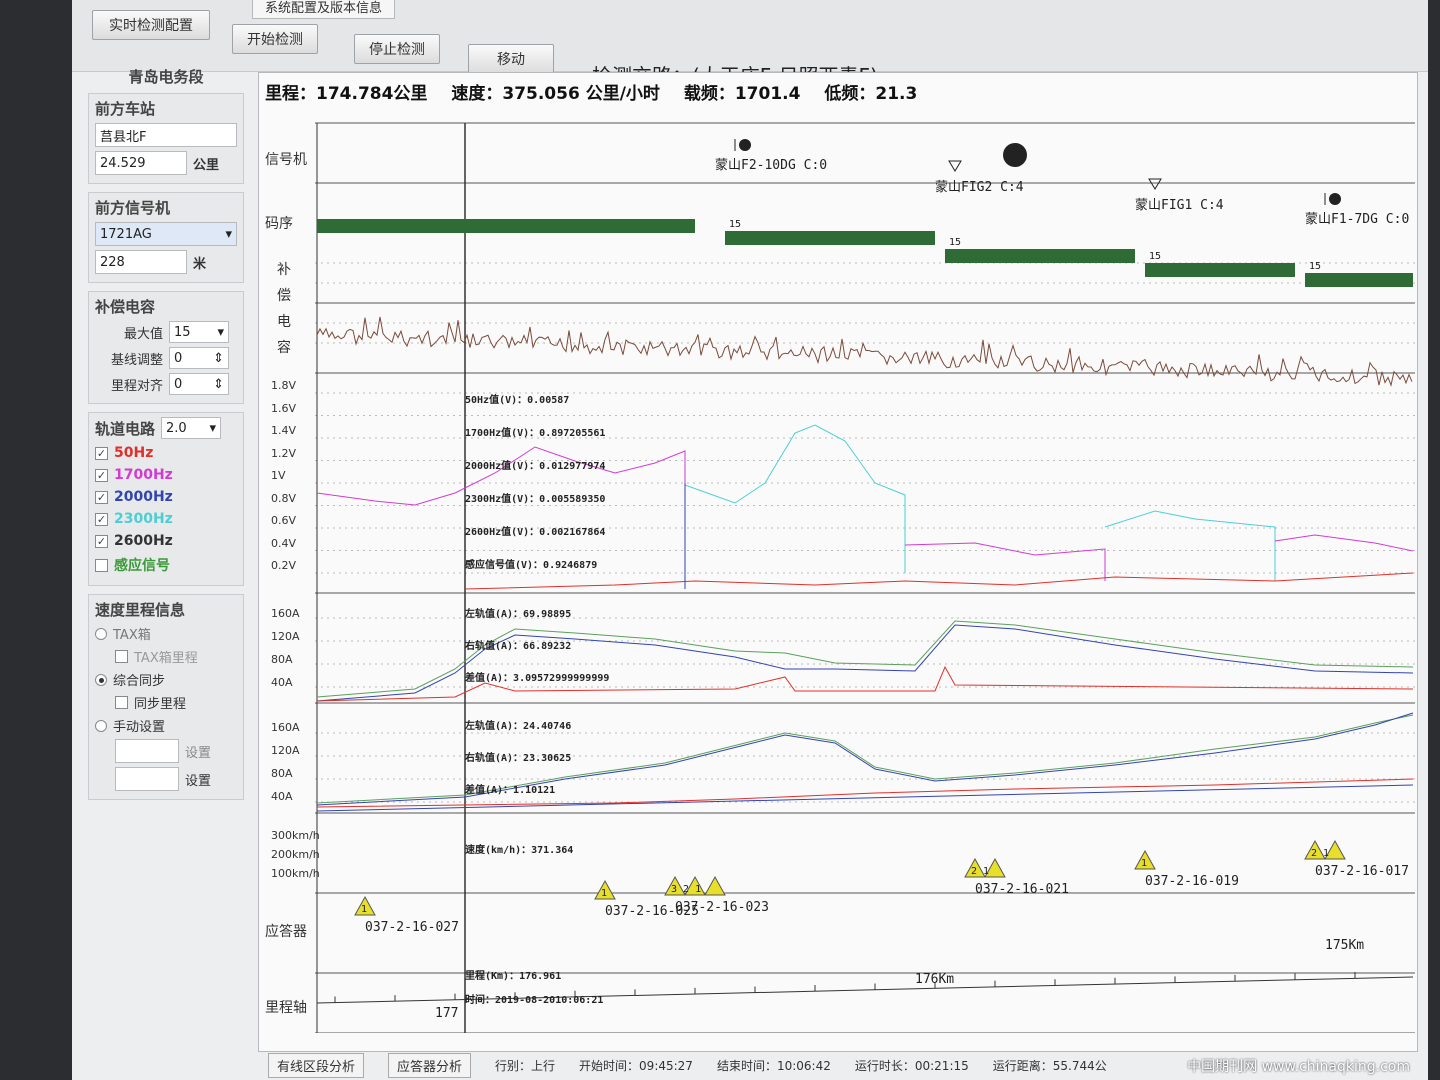 This screenshot has width=1440, height=1080. What do you see at coordinates (1357, 219) in the screenshot?
I see `signal-name: 蒙山F1-7DG C:0` at bounding box center [1357, 219].